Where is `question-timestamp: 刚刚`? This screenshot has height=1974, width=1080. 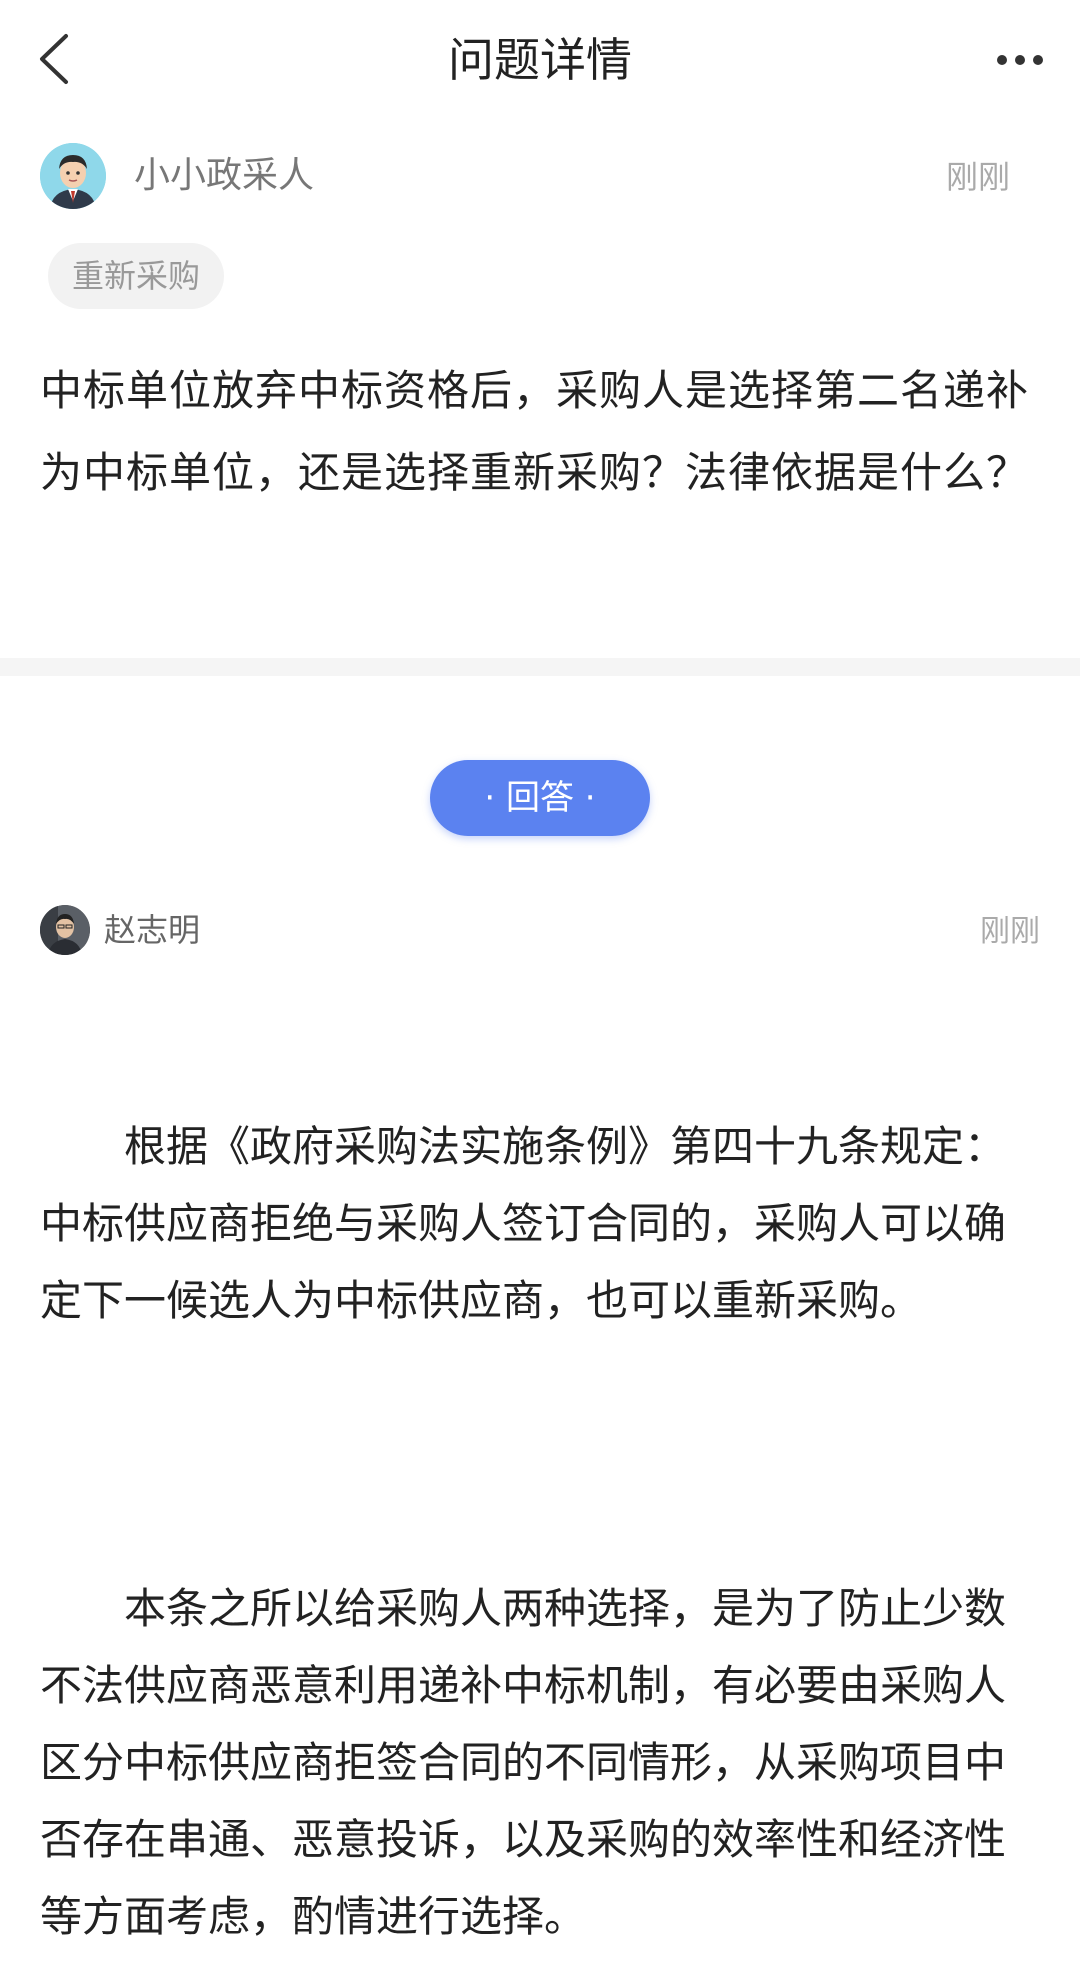
question-timestamp: 刚刚 is located at coordinates (977, 177).